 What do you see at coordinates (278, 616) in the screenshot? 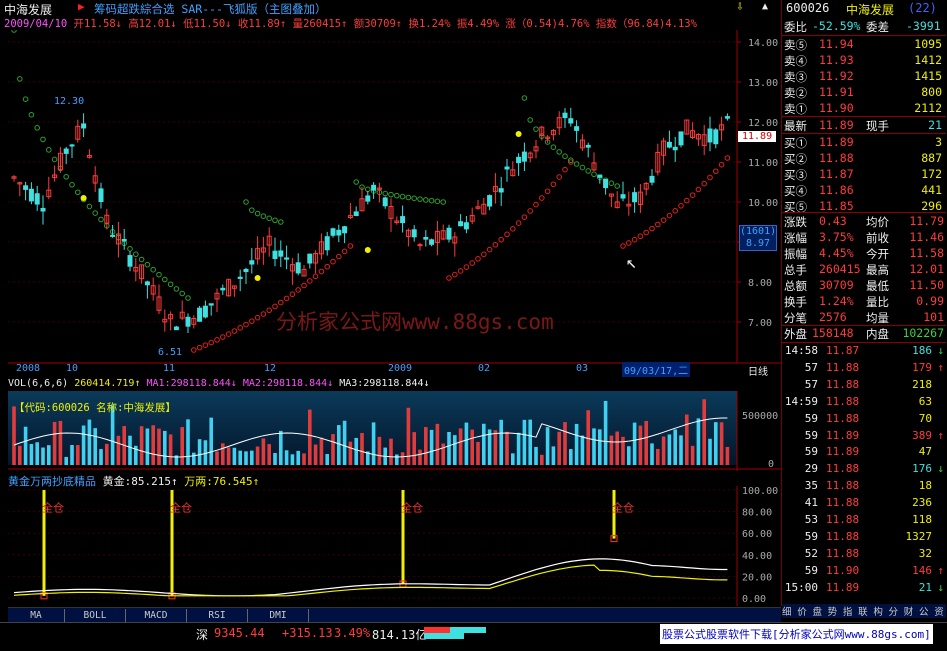
I see `tab-dmi: DMI` at bounding box center [278, 616].